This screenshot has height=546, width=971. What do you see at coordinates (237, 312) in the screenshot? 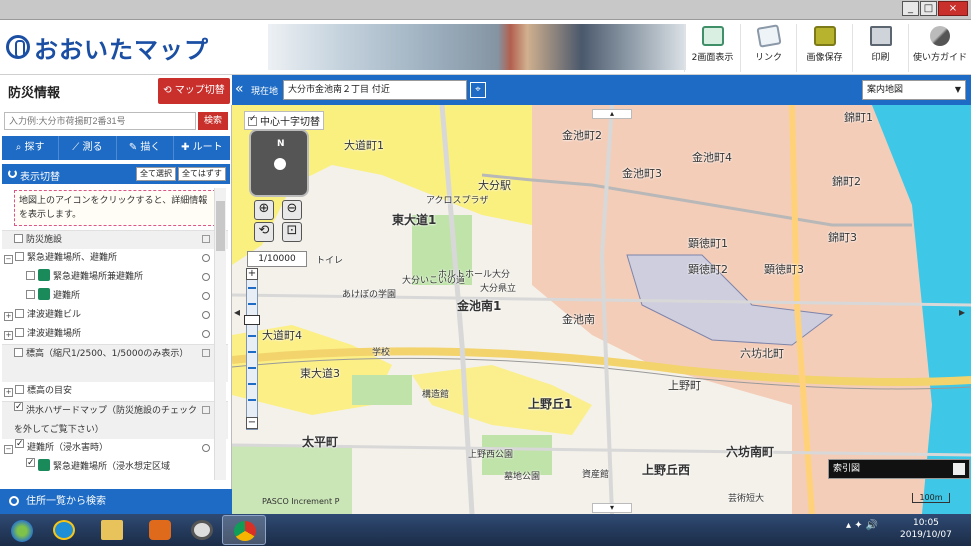
I see `pan-left-icon: ◂` at bounding box center [237, 312].